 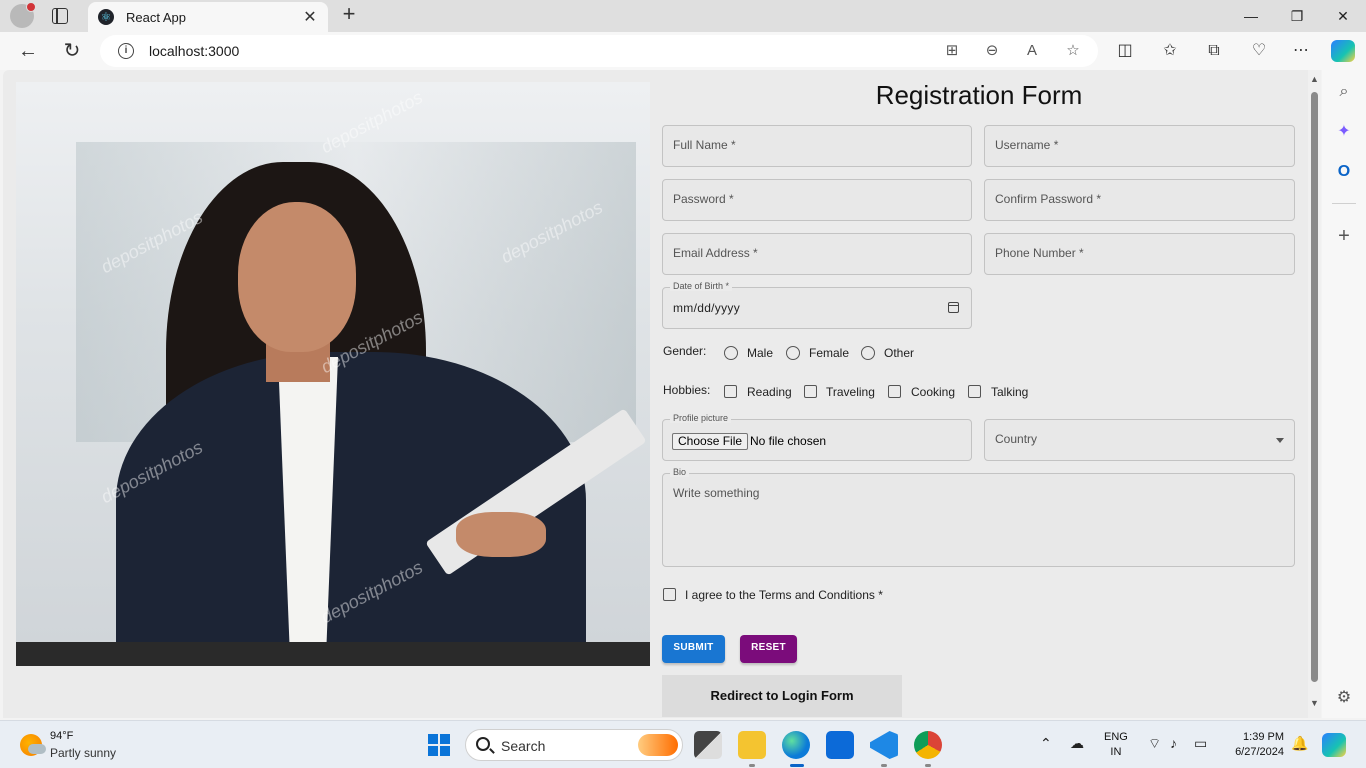 I want to click on microsoft-store-icon, so click(x=840, y=745).